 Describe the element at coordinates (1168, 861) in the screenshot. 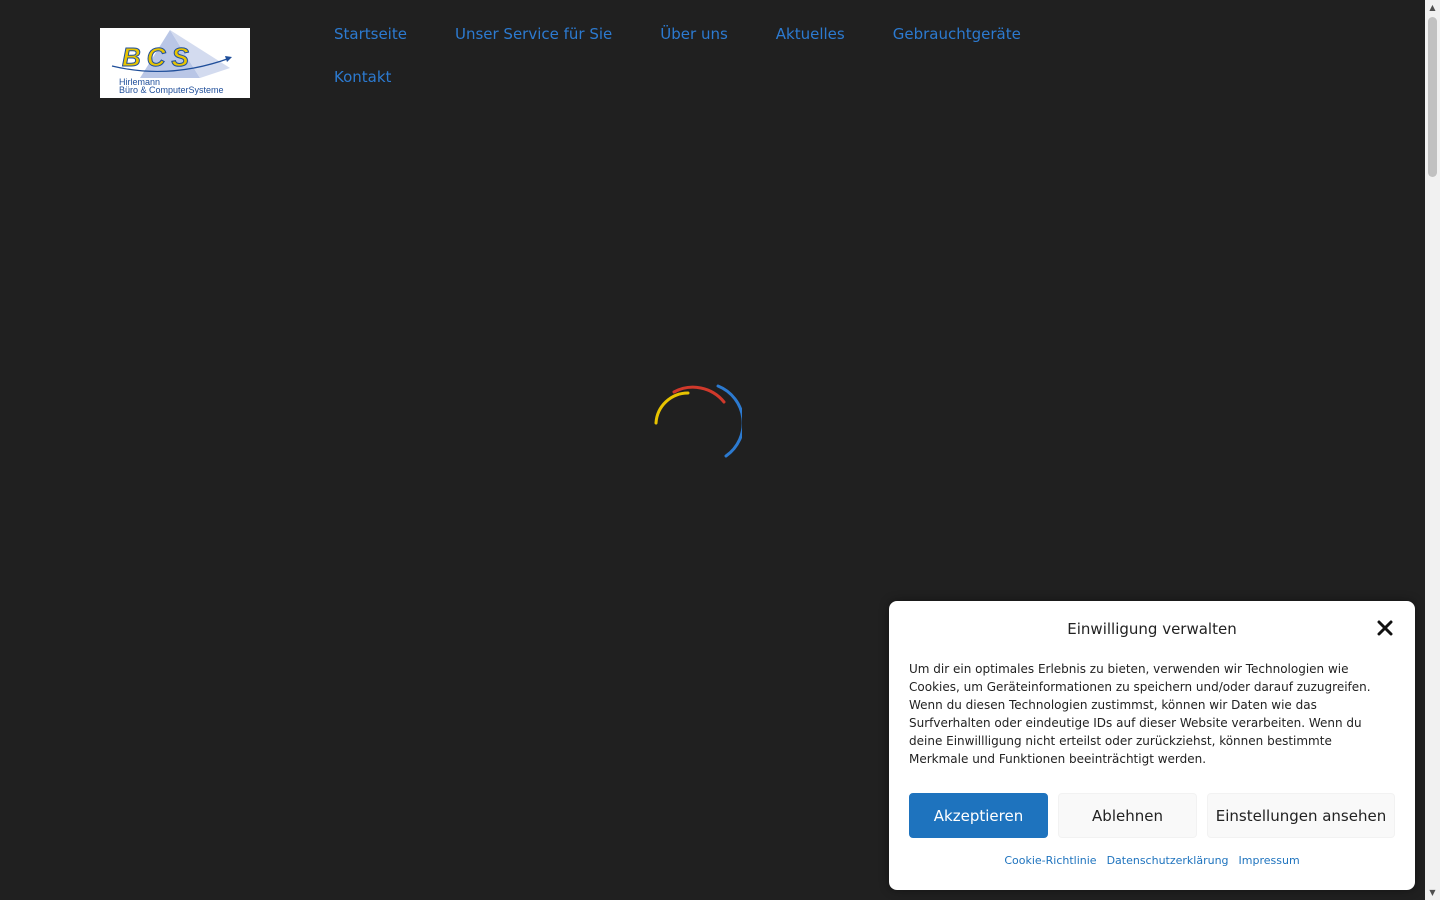

I see `privacy-policy-link: Datenschutzerklärung` at that location.